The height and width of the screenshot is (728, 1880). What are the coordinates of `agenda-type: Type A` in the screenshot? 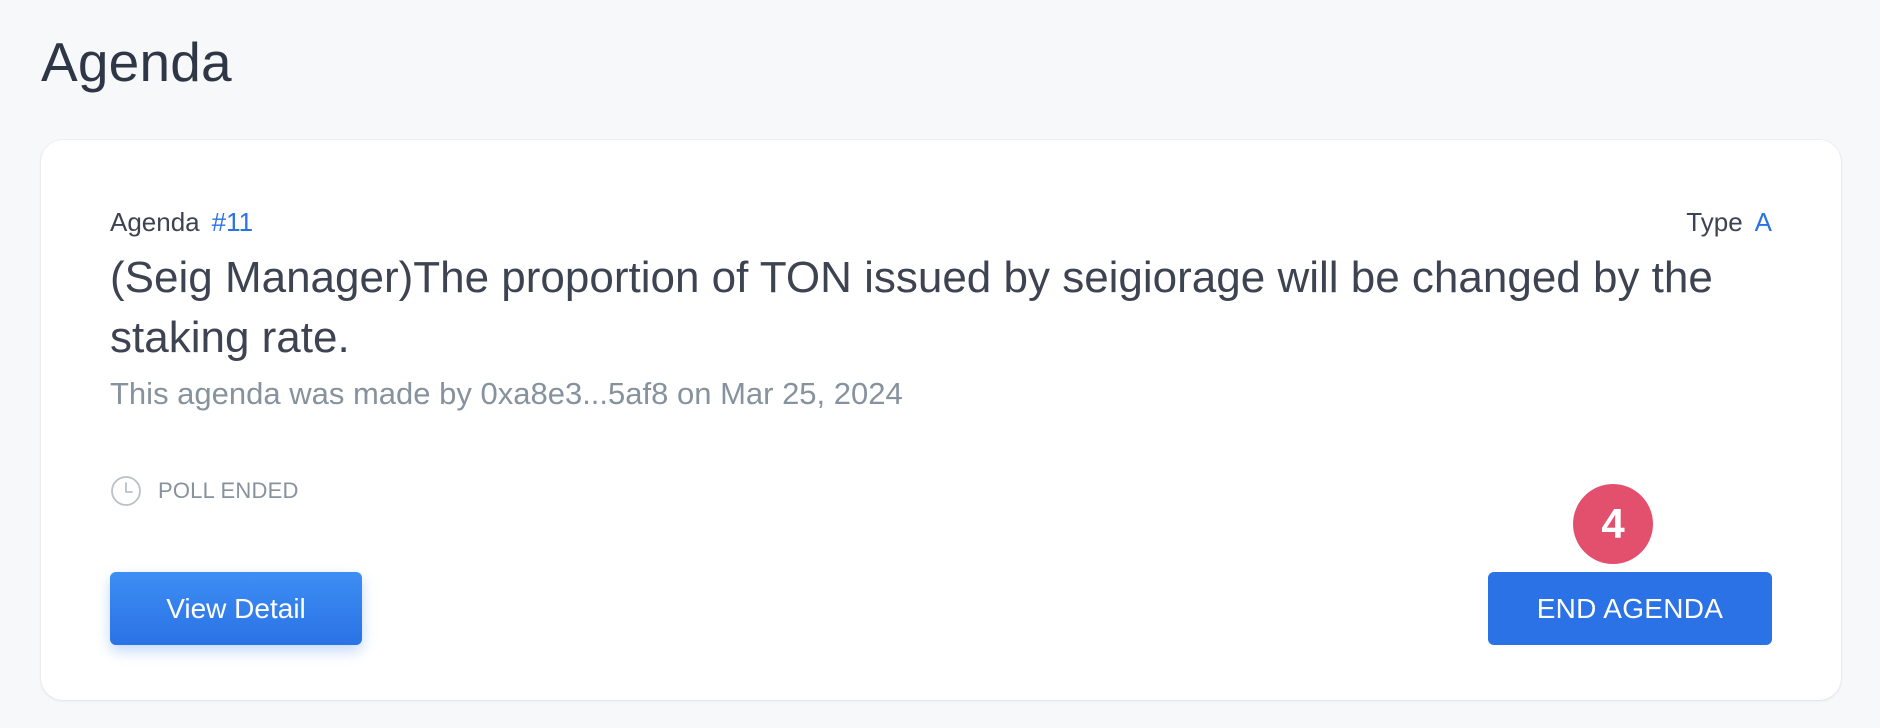 It's located at (1729, 222).